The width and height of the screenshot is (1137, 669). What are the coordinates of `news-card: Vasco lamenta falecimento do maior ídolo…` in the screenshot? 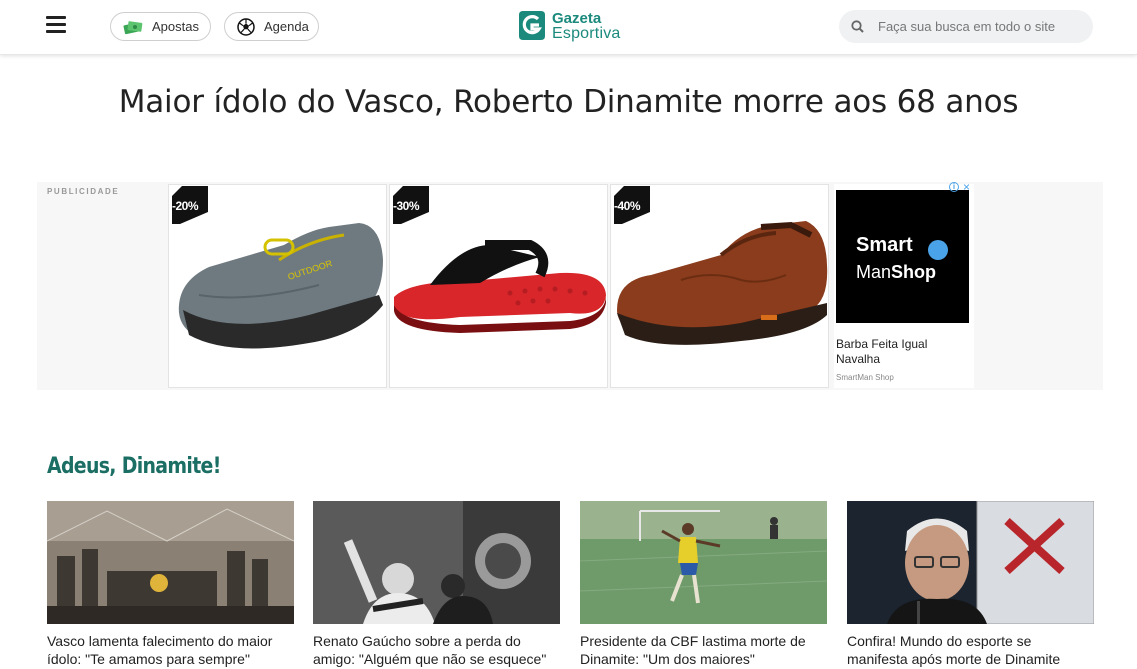 It's located at (170, 584).